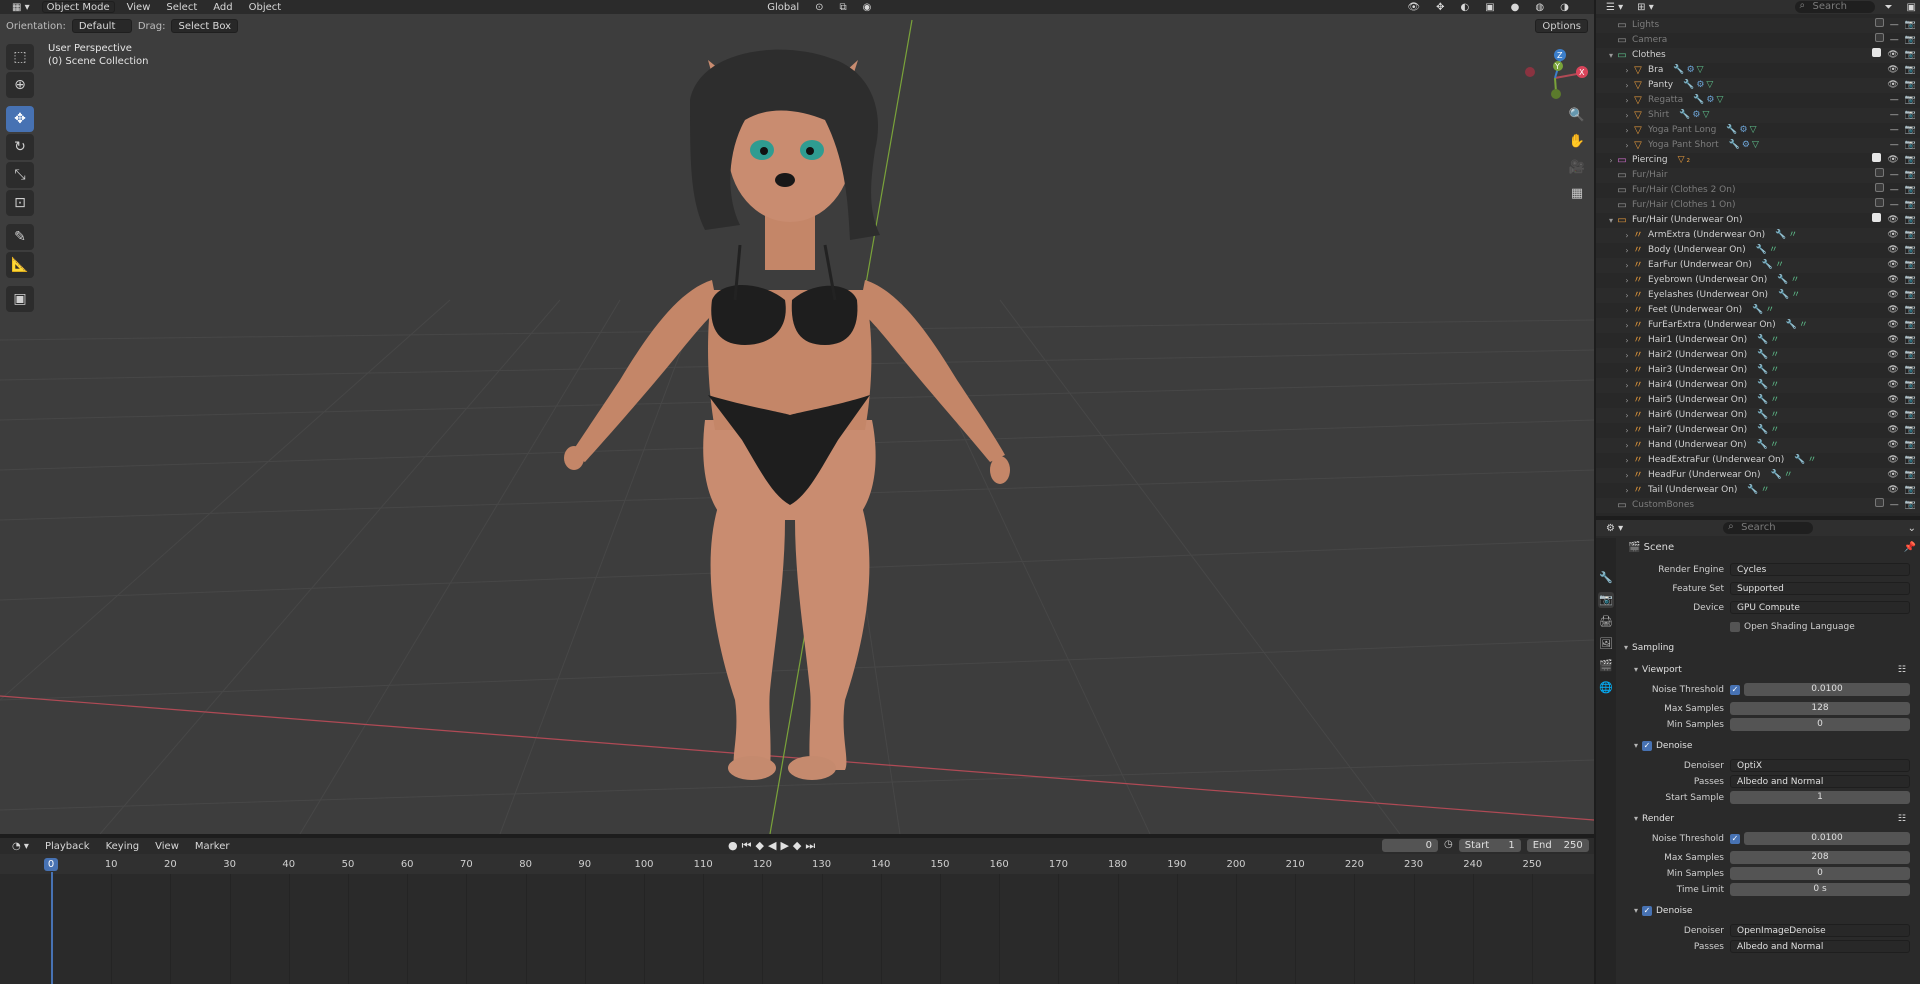 The height and width of the screenshot is (984, 1920). I want to click on outliner-row: ▾ ▭ Fur/Hair (Underwear On) 👁 📷, so click(1758, 220).